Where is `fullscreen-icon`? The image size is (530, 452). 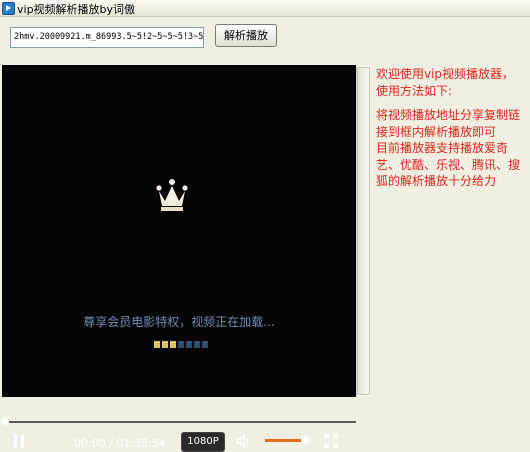
fullscreen-icon is located at coordinates (331, 441).